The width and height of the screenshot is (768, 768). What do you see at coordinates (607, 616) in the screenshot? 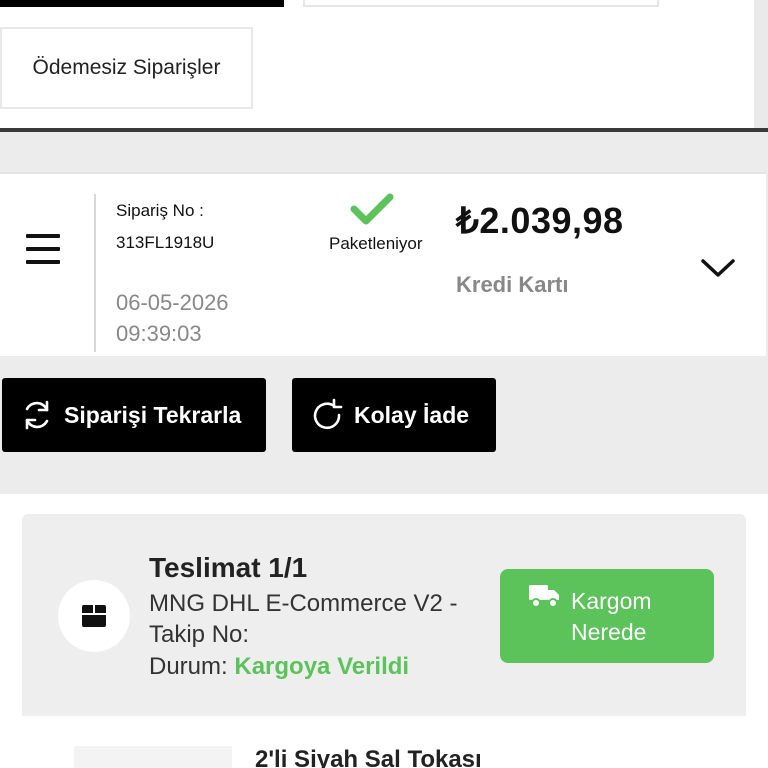
I see `where-is-my-cargo-button: Kargom Nerede` at bounding box center [607, 616].